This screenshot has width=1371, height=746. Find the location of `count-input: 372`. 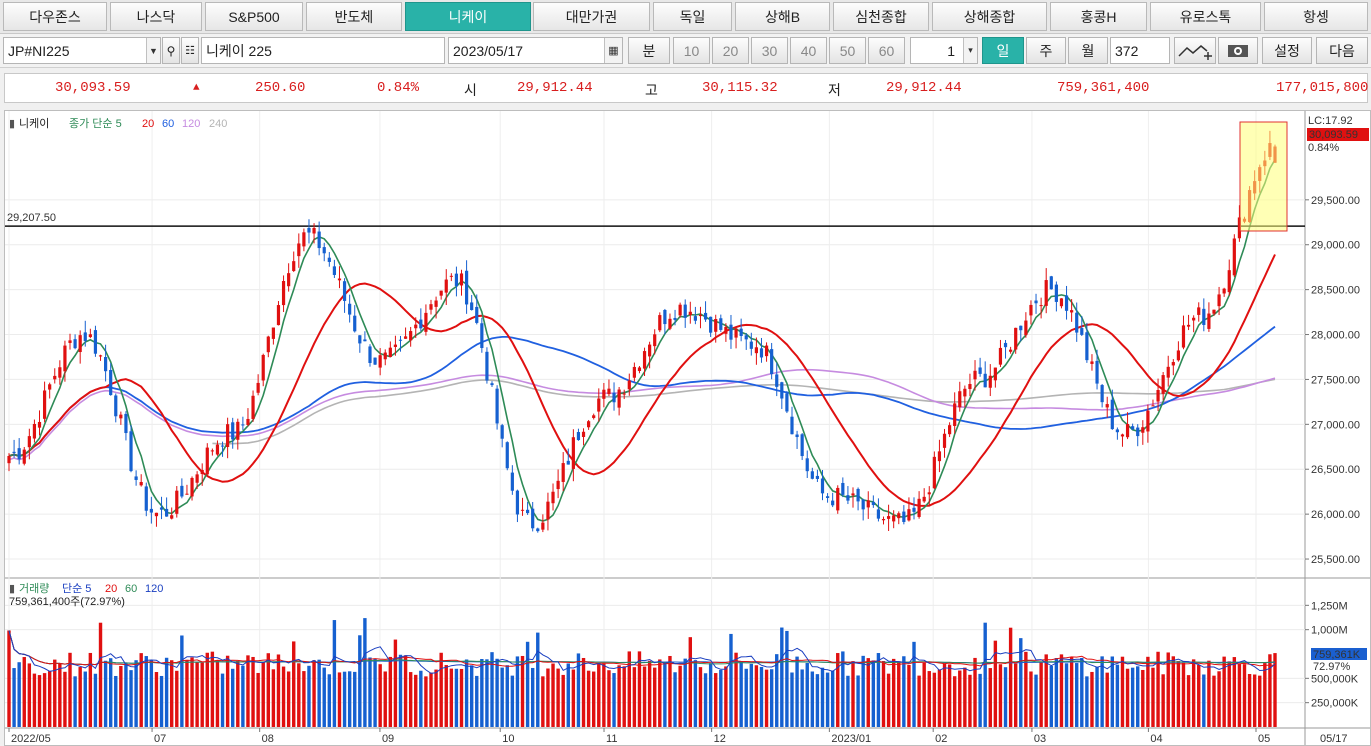

count-input: 372 is located at coordinates (1140, 50).